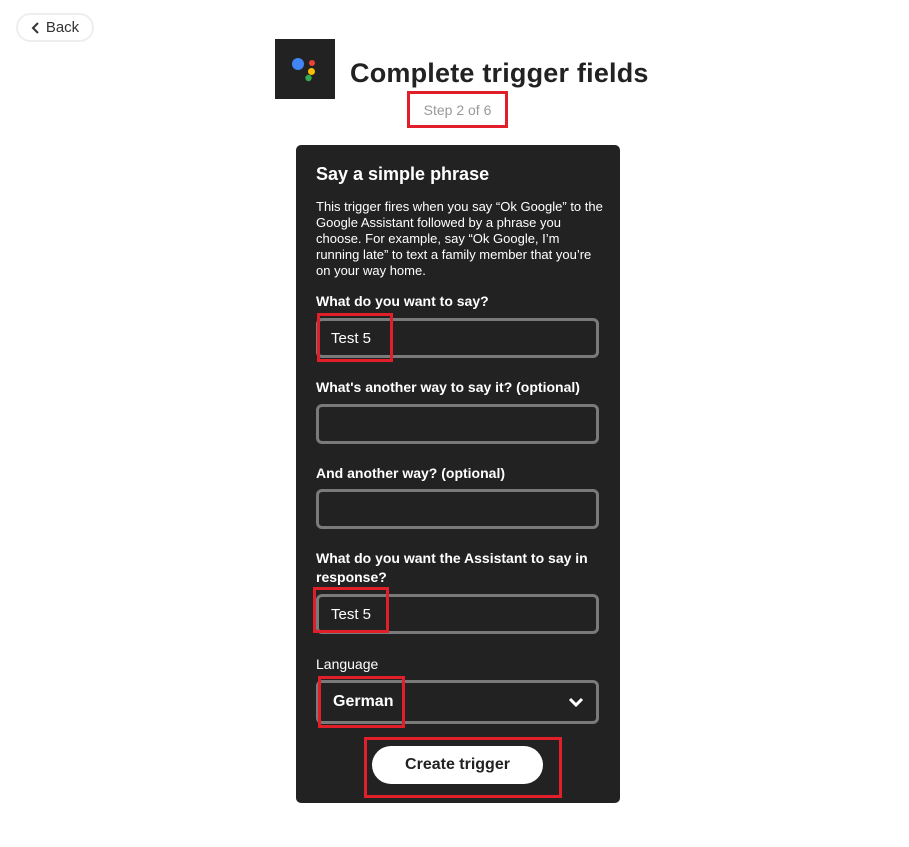  Describe the element at coordinates (457, 109) in the screenshot. I see `step-indicator: Step 2 of 6` at that location.